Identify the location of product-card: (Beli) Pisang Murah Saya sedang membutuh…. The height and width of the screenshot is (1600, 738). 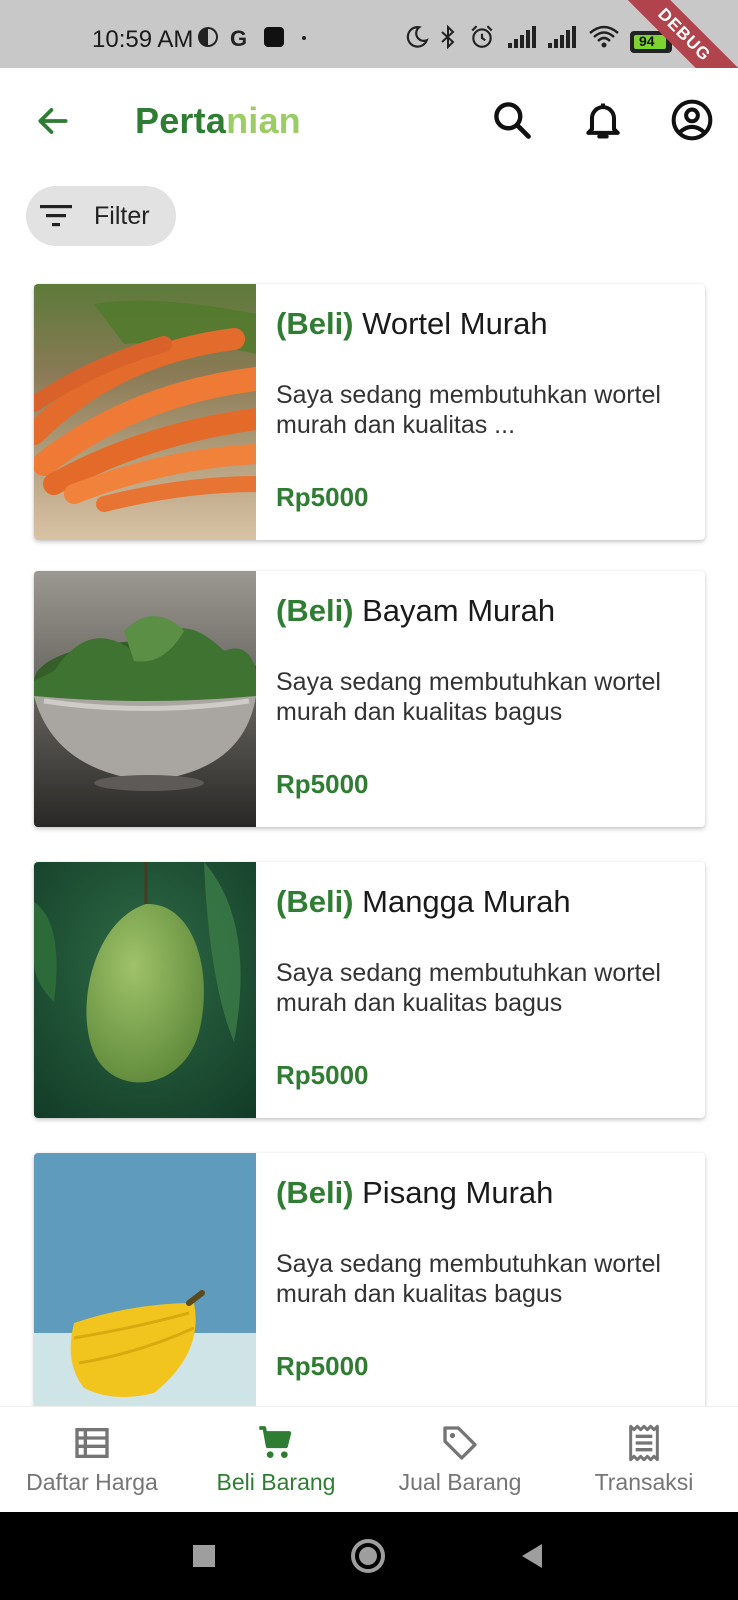
(369, 1279).